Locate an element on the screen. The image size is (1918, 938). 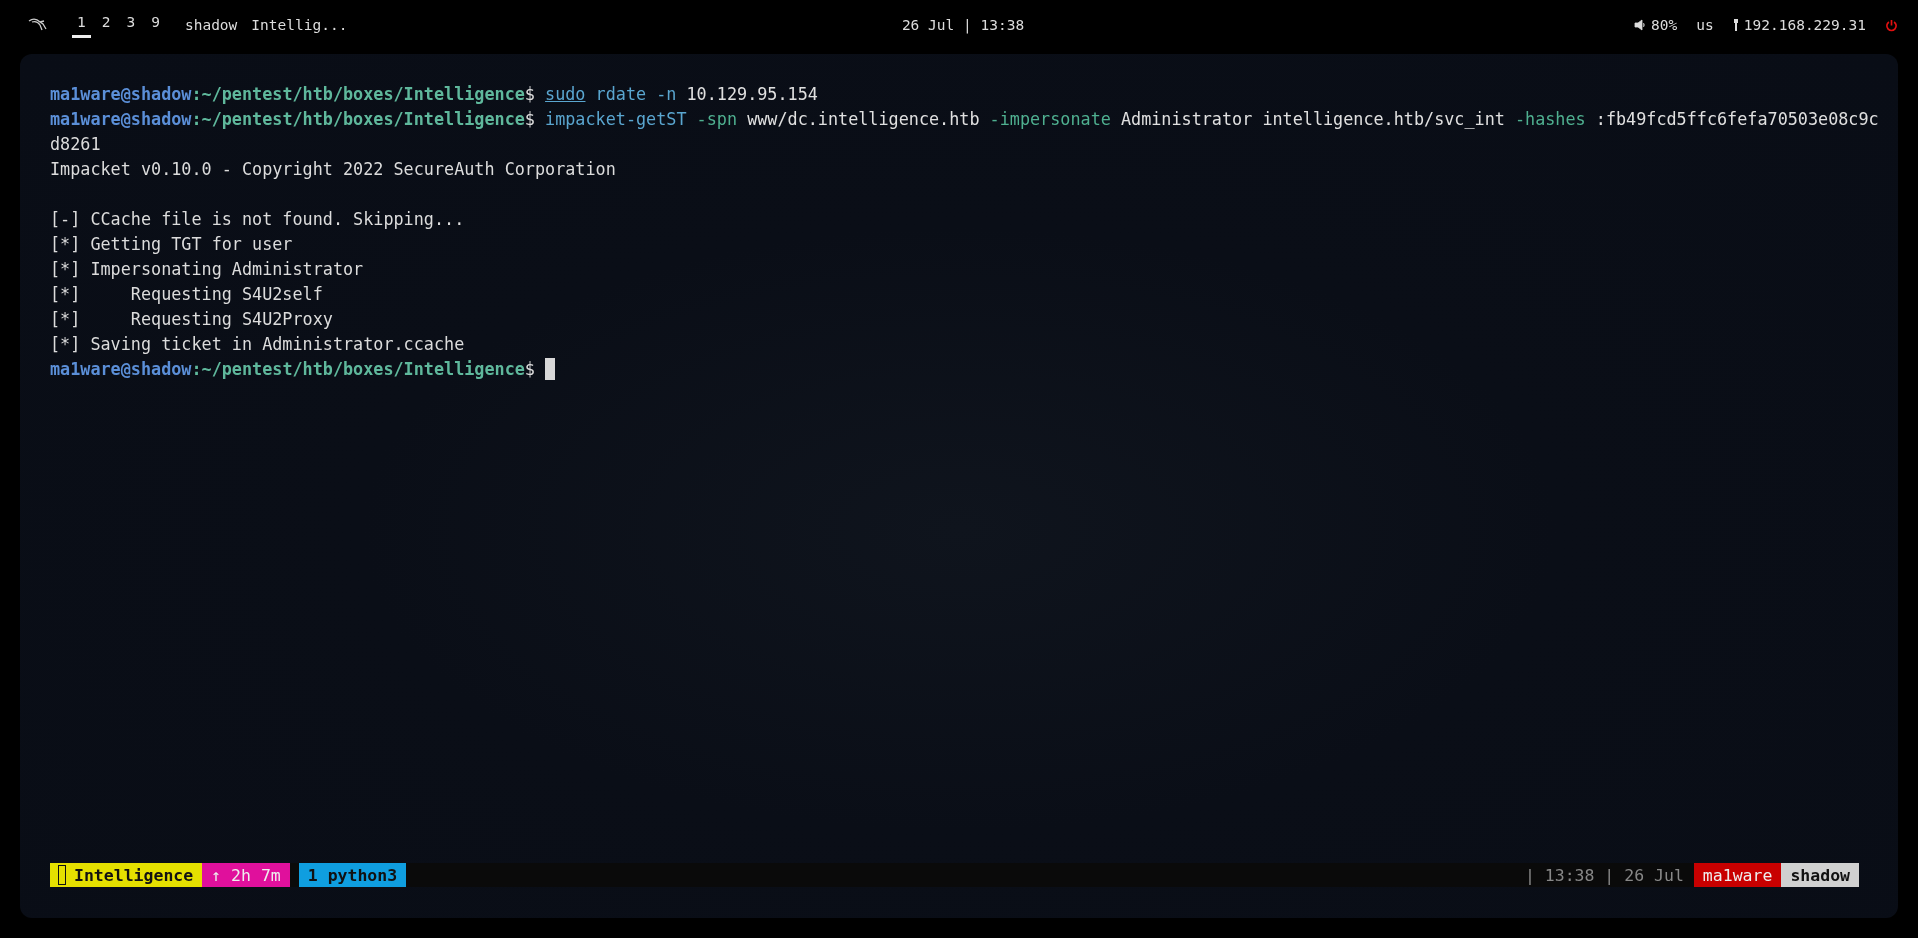
option-text: -hashes is located at coordinates (1550, 119).